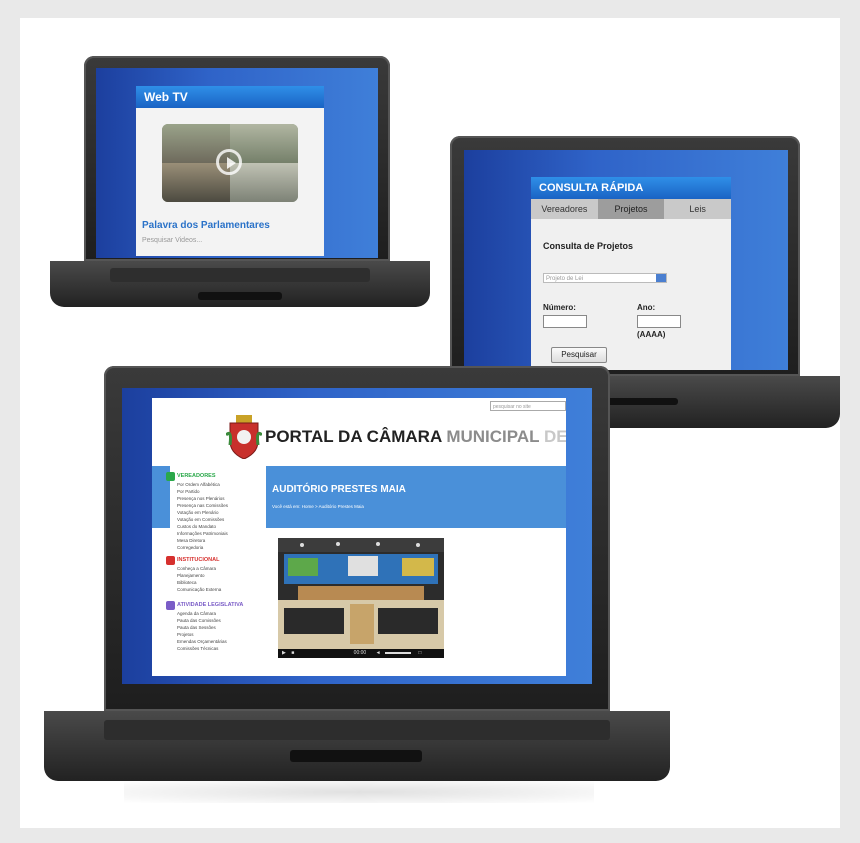  I want to click on ano-input, so click(659, 321).